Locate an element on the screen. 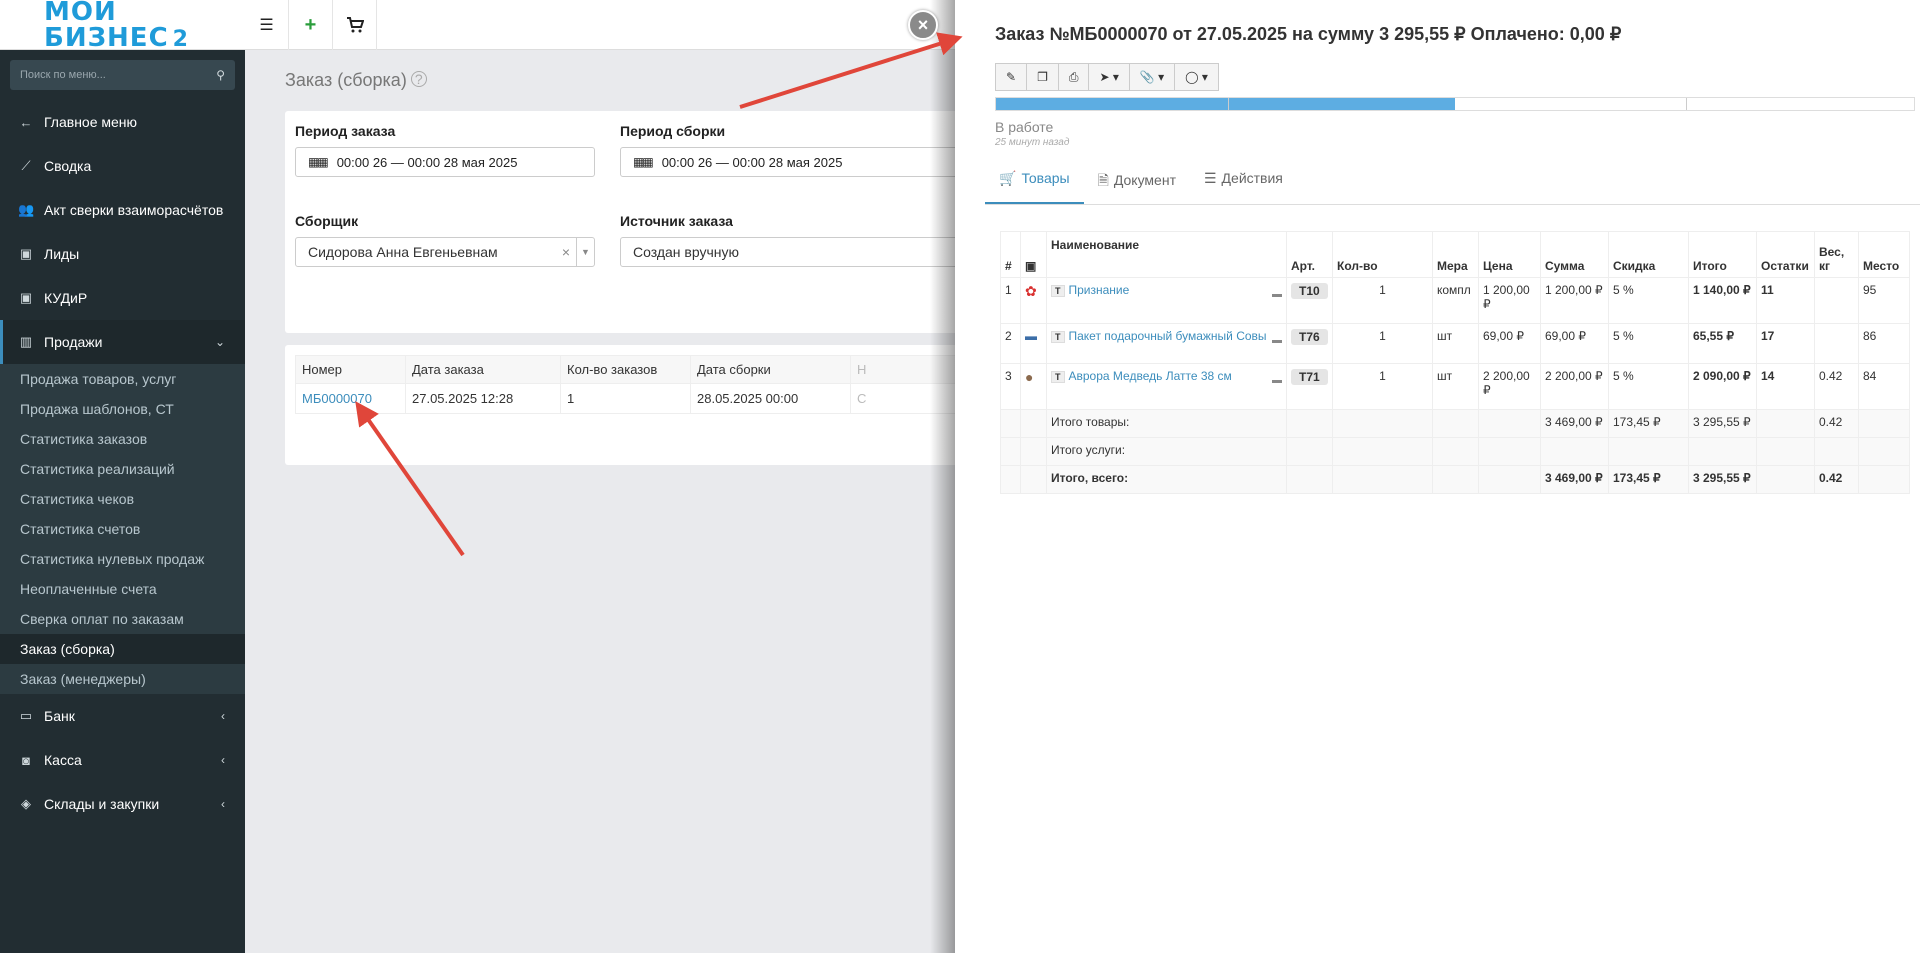  order-tabs: 🛒 Товары 🗎 Документ ☰ Действия is located at coordinates (1452, 182).